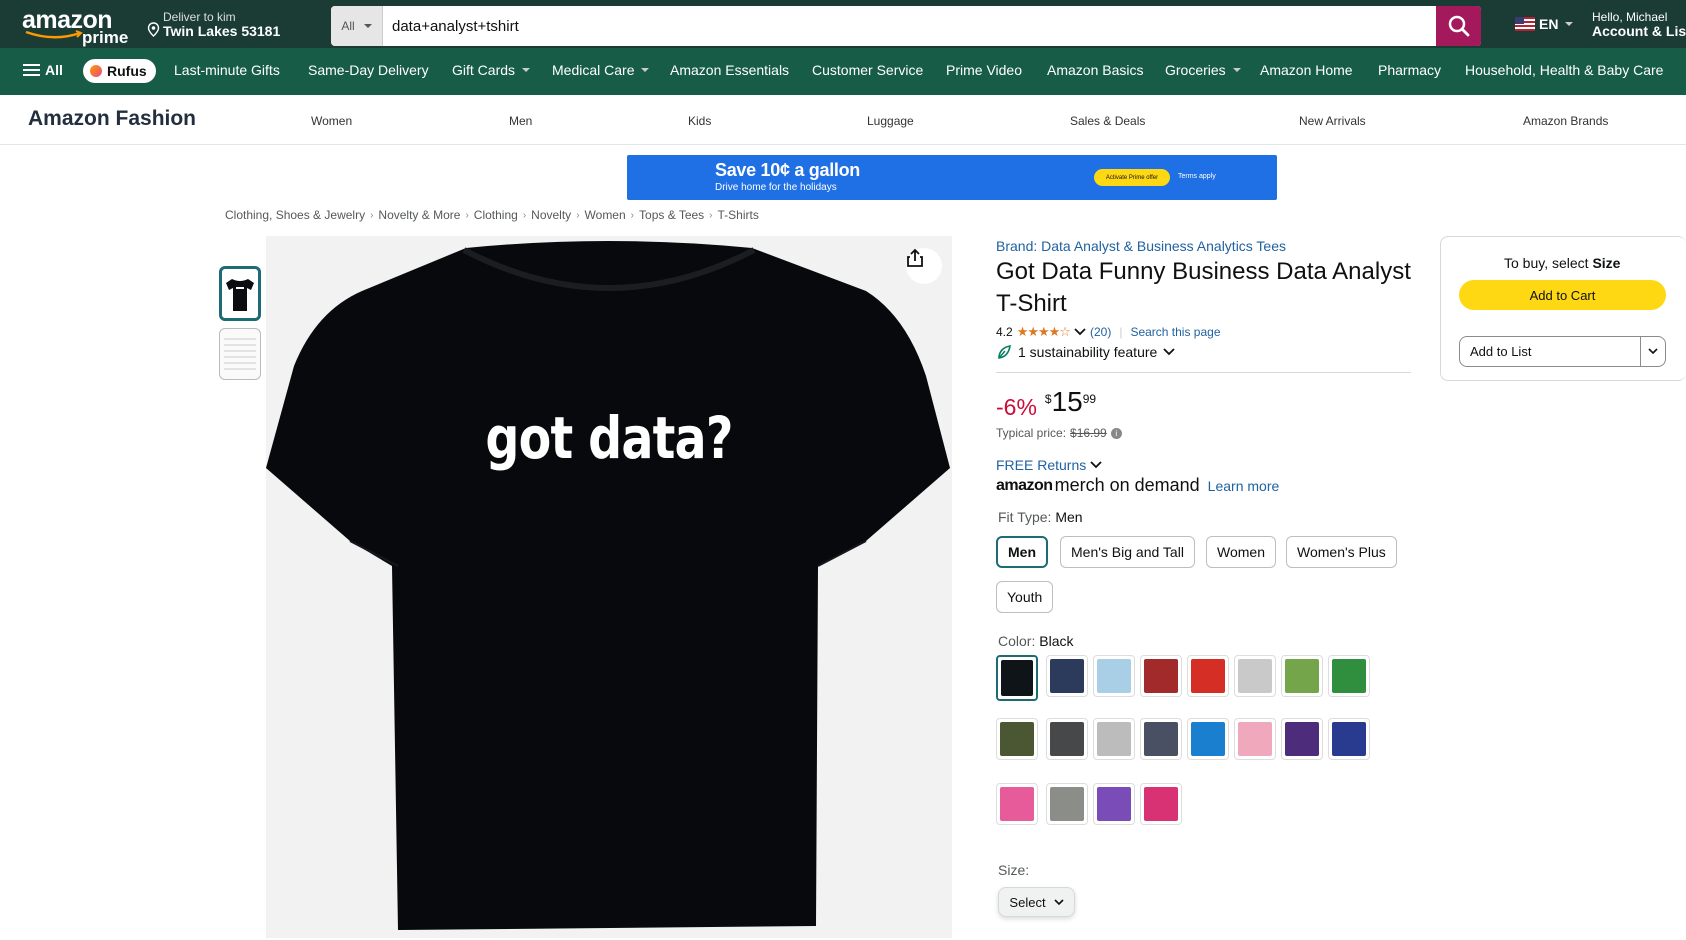  Describe the element at coordinates (1107, 121) in the screenshot. I see `fashion-link-deals: Sales & Deals` at that location.